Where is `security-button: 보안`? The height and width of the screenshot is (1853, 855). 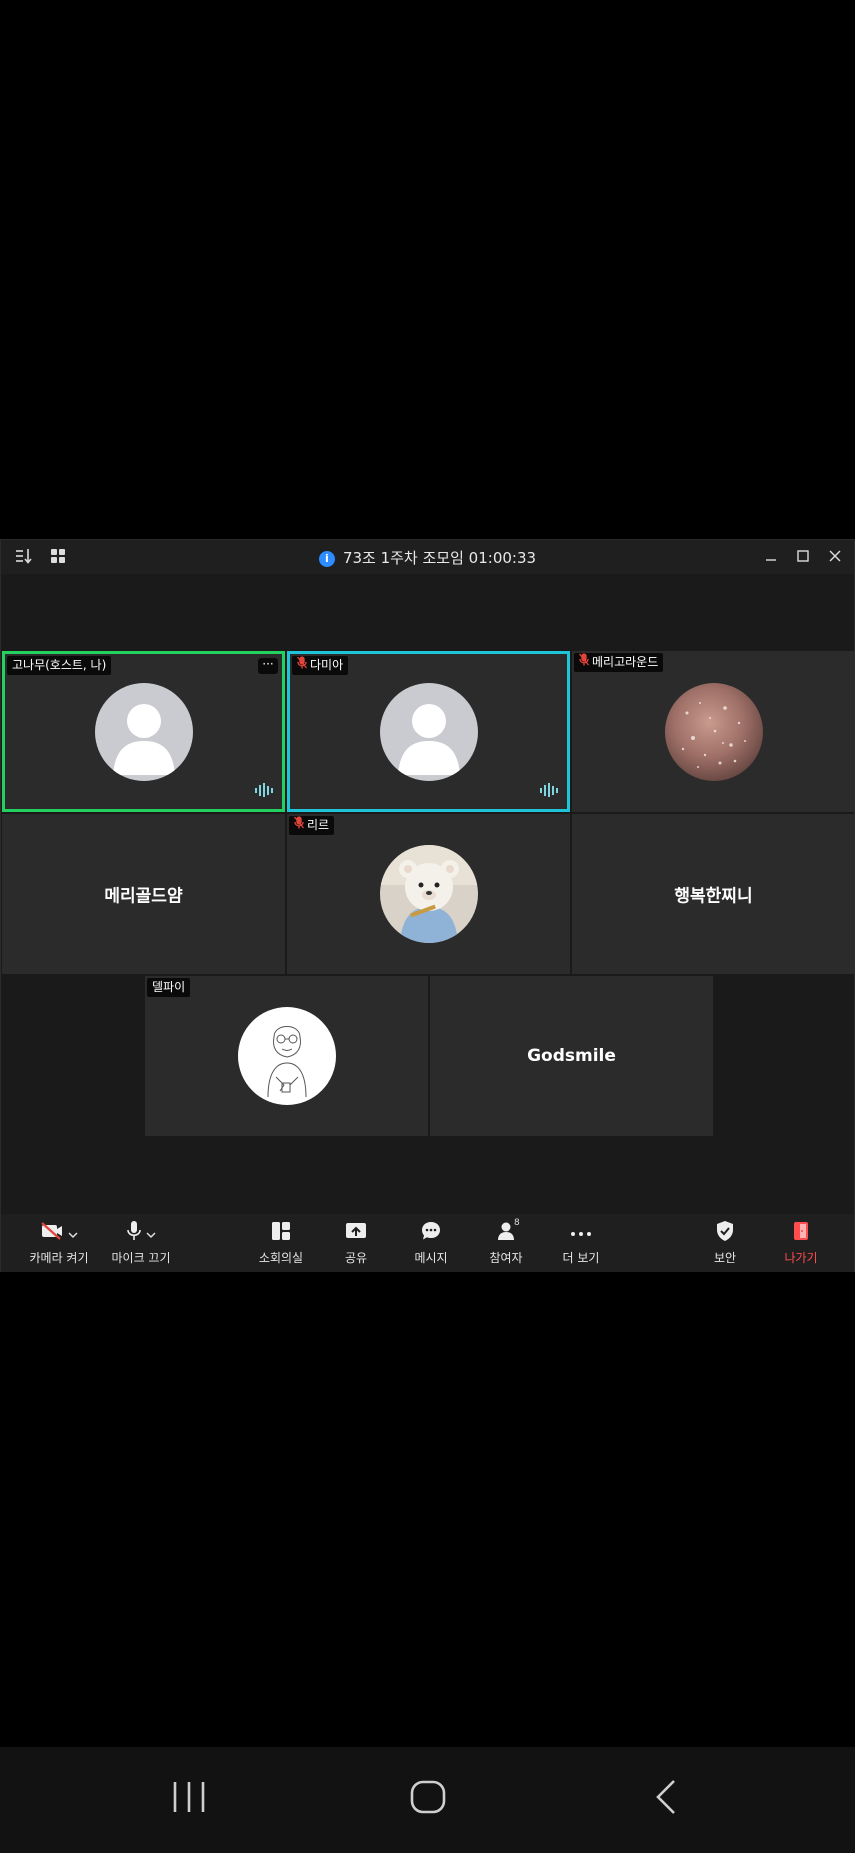 security-button: 보안 is located at coordinates (725, 1243).